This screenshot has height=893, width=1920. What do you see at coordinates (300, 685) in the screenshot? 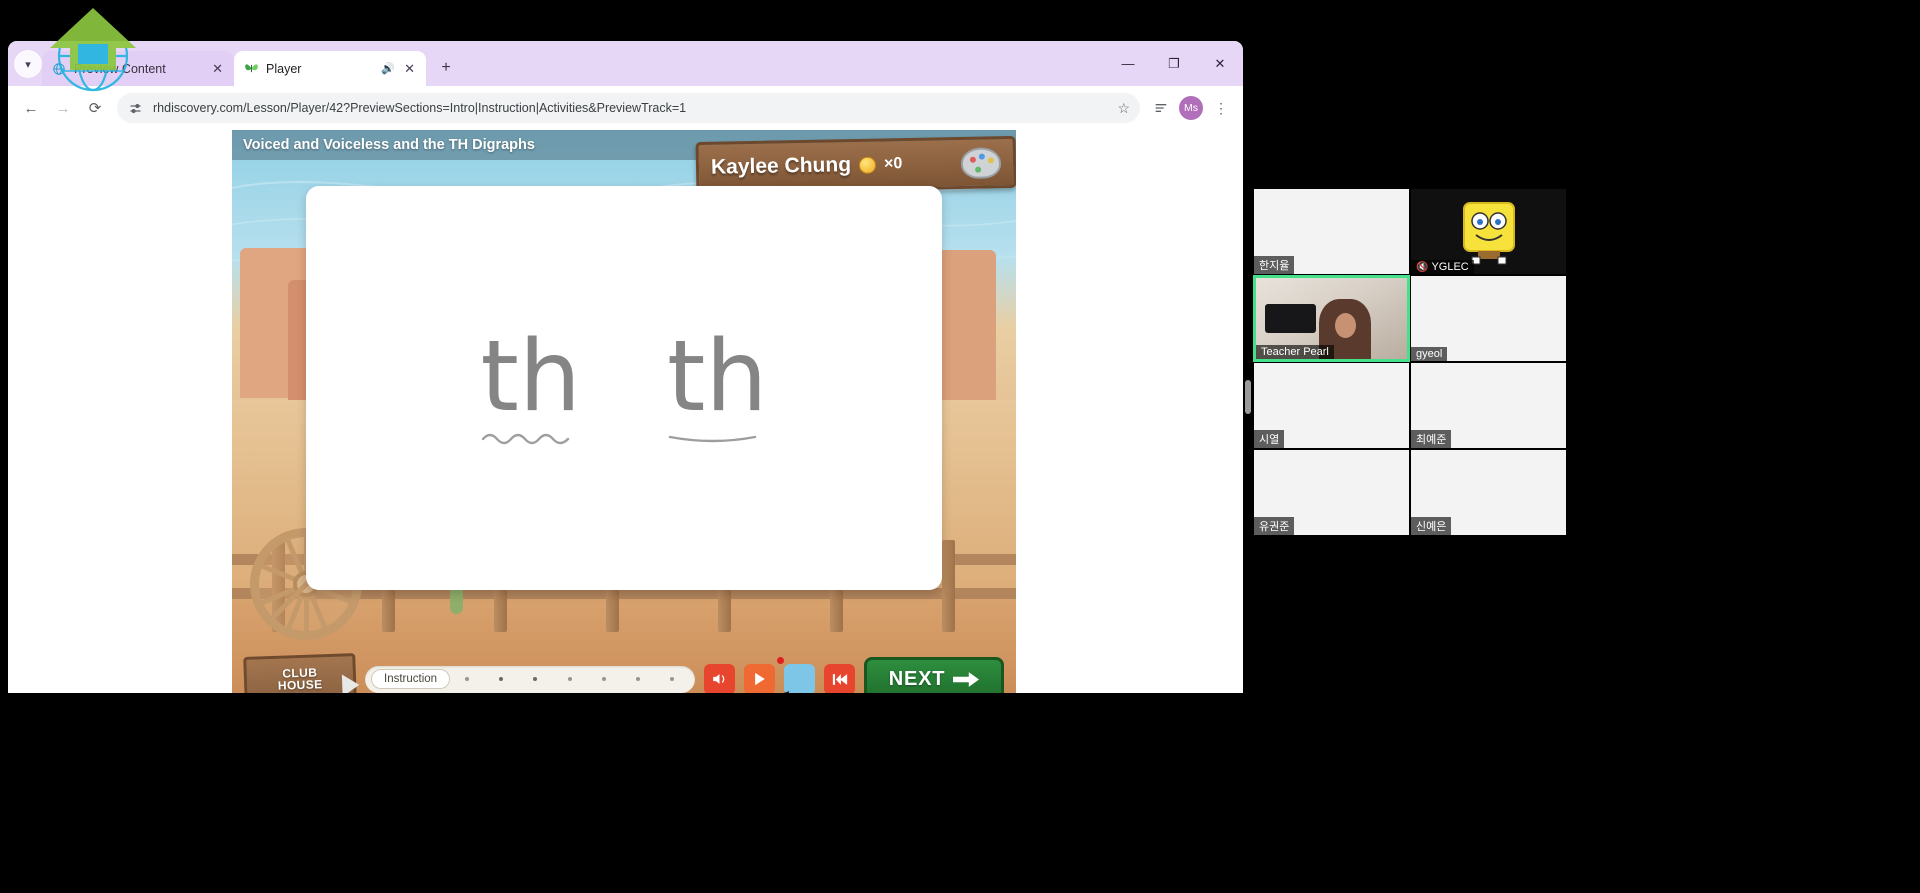
I see `clubhouse-label-line2: HOUSE` at bounding box center [300, 685].